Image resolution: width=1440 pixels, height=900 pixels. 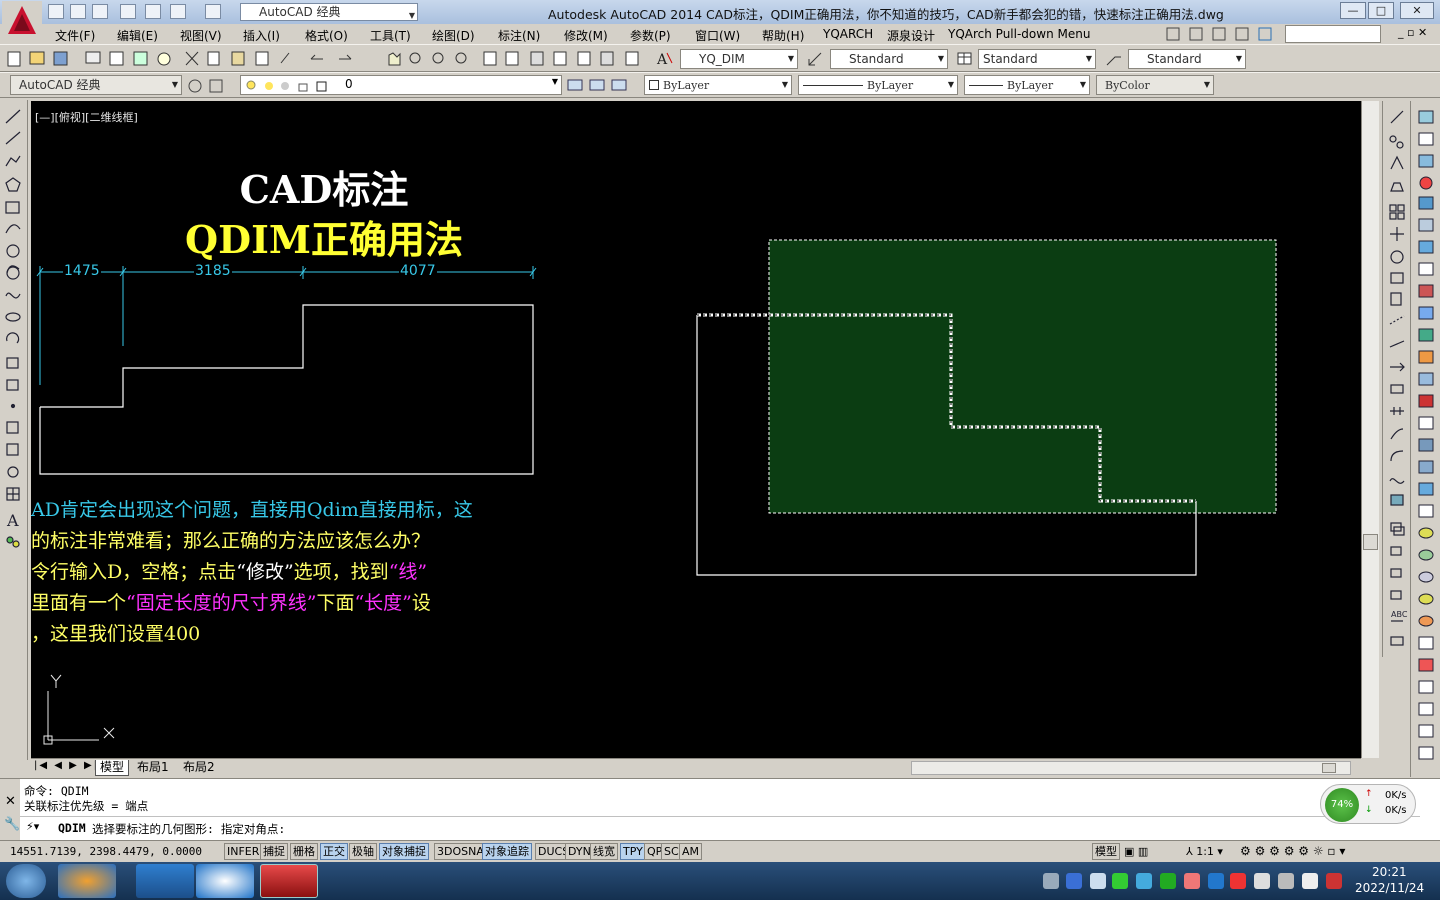 What do you see at coordinates (889, 59) in the screenshot?
I see `dim-style-combo: Standard ▼` at bounding box center [889, 59].